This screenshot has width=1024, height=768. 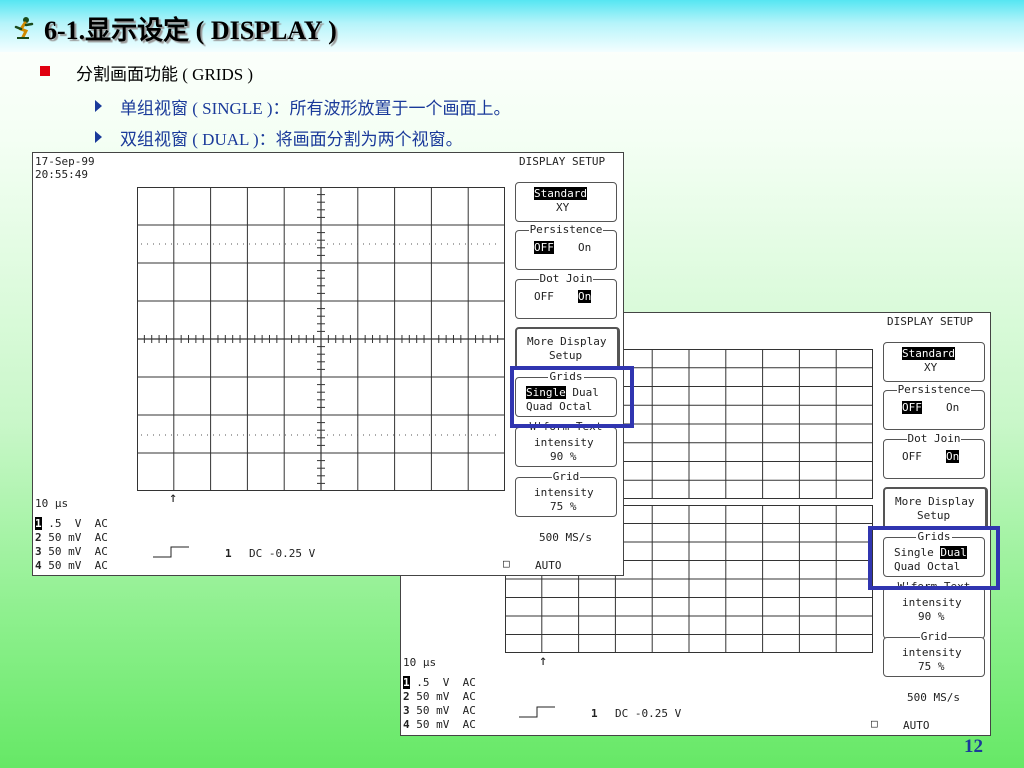 What do you see at coordinates (934, 558) in the screenshot?
I see `grids-highlight-dual` at bounding box center [934, 558].